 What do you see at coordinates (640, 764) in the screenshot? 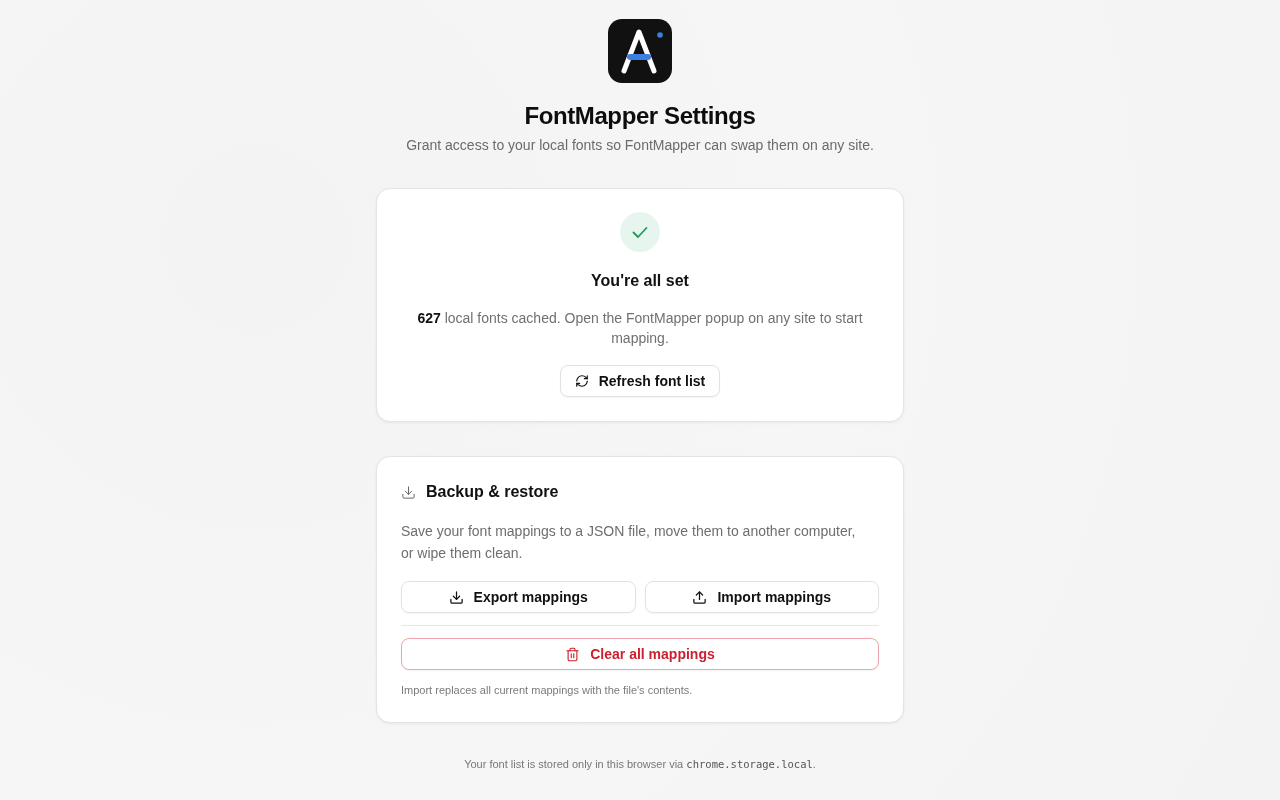
I see `storage-note: Your font list is stored only in this browser via chrome.storage.local.` at bounding box center [640, 764].